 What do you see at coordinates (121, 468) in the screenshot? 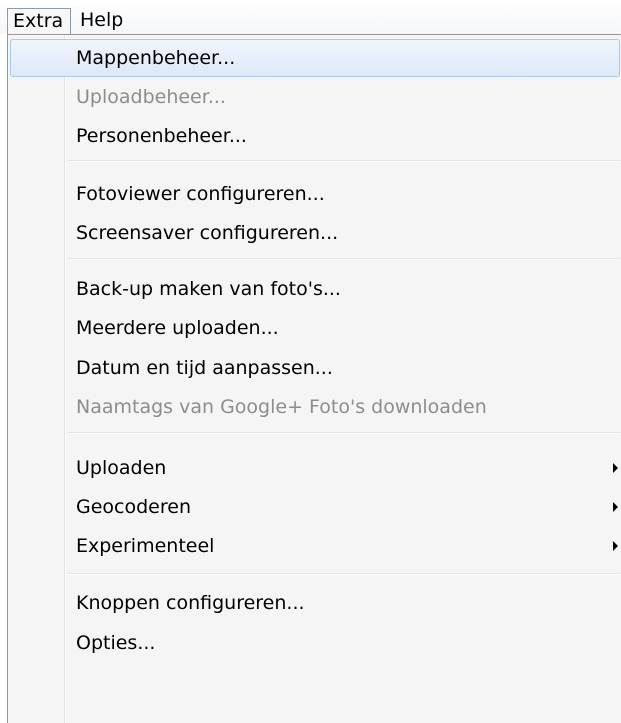
I see `menu-item-label: Uploaden` at bounding box center [121, 468].